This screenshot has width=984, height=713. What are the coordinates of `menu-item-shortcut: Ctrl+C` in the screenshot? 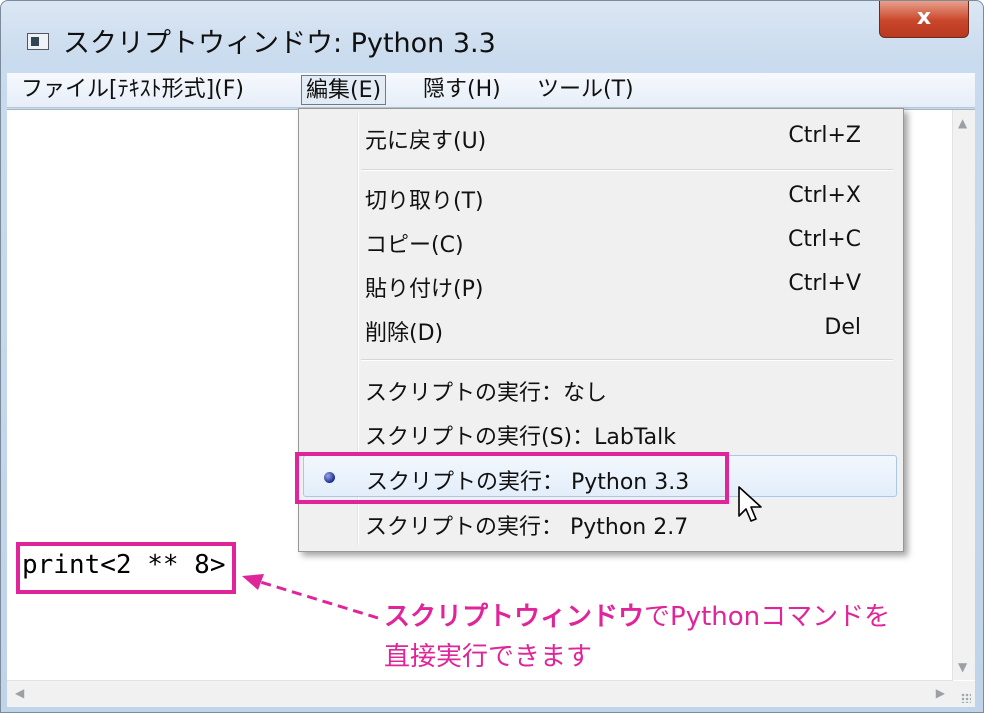 It's located at (824, 239).